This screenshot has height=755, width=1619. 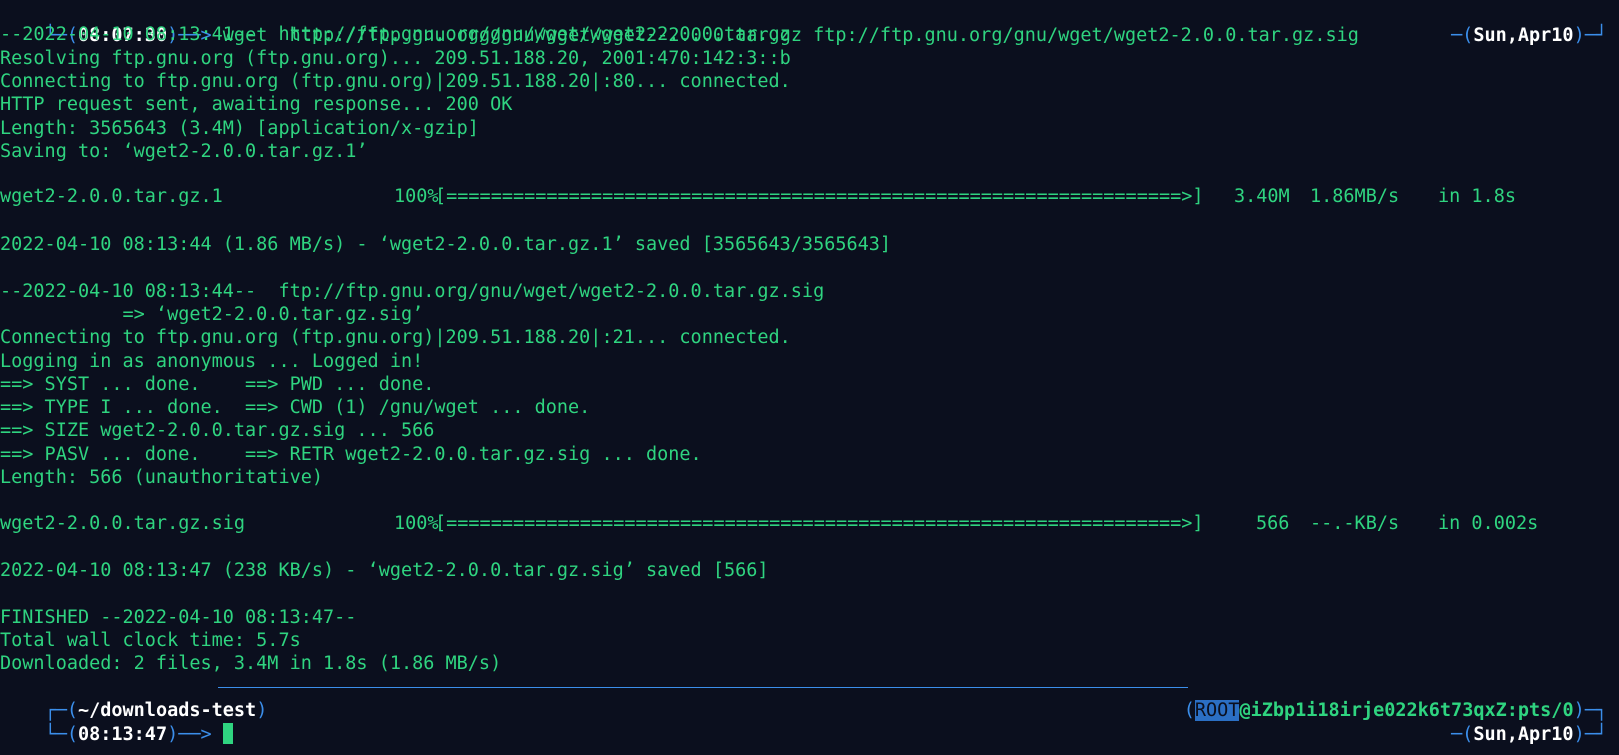 I want to click on output-line: => ‘wget2-2.0.0.tar.gz.sig’, so click(x=212, y=314).